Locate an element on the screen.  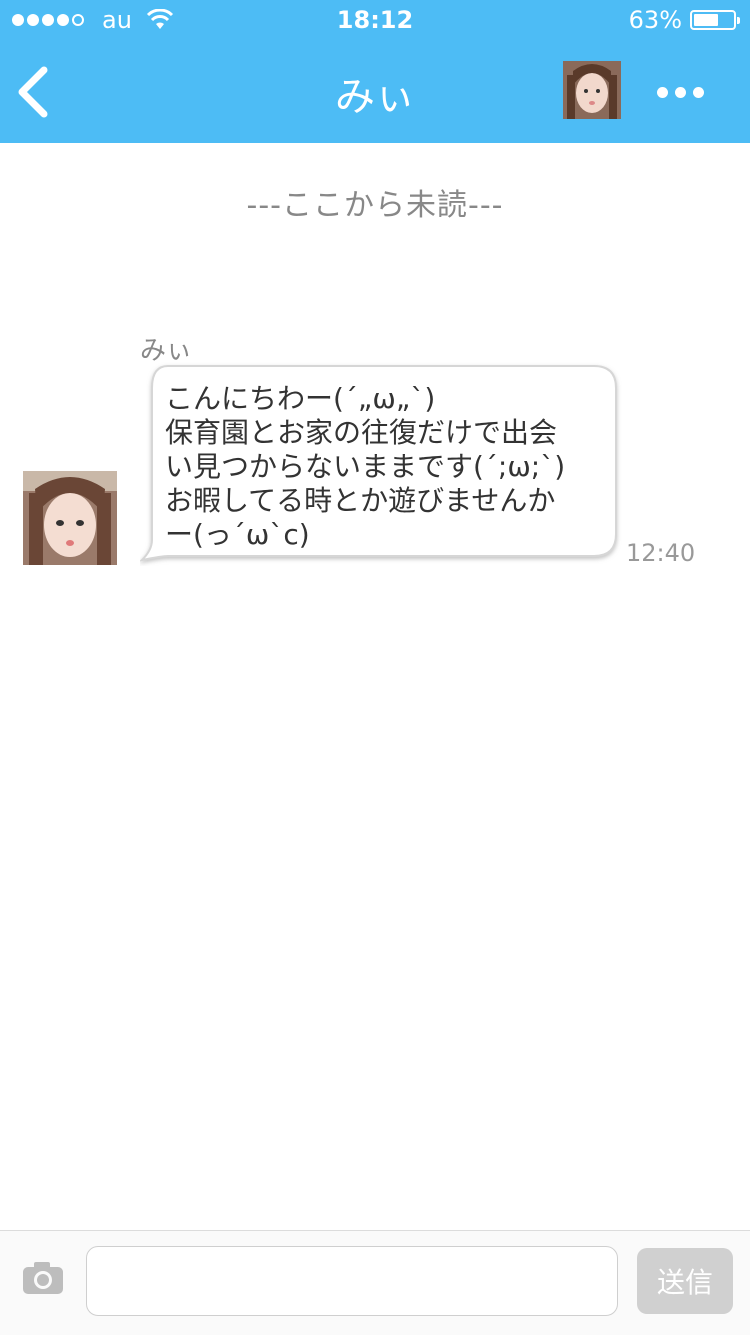
camera-button is located at coordinates (43, 1278).